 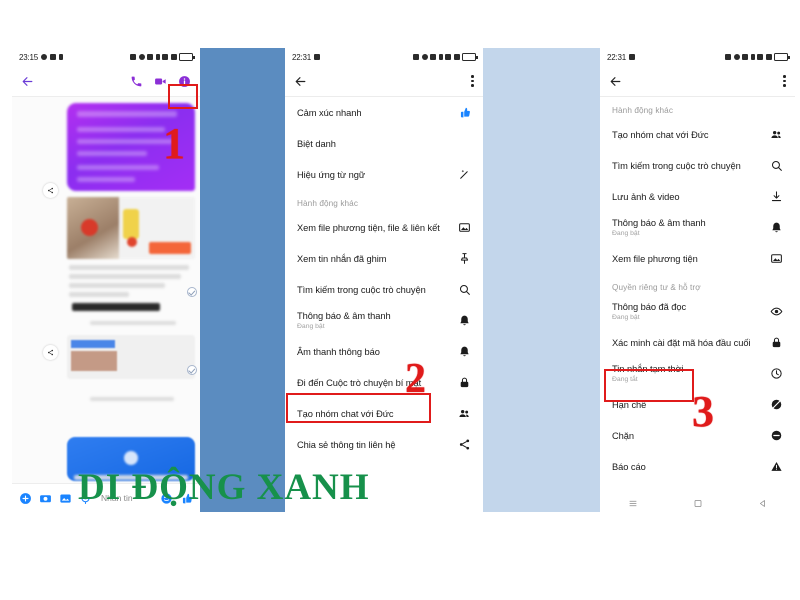 I want to click on menu-item-text: Xem tin nhắn đã ghim, so click(x=342, y=259).